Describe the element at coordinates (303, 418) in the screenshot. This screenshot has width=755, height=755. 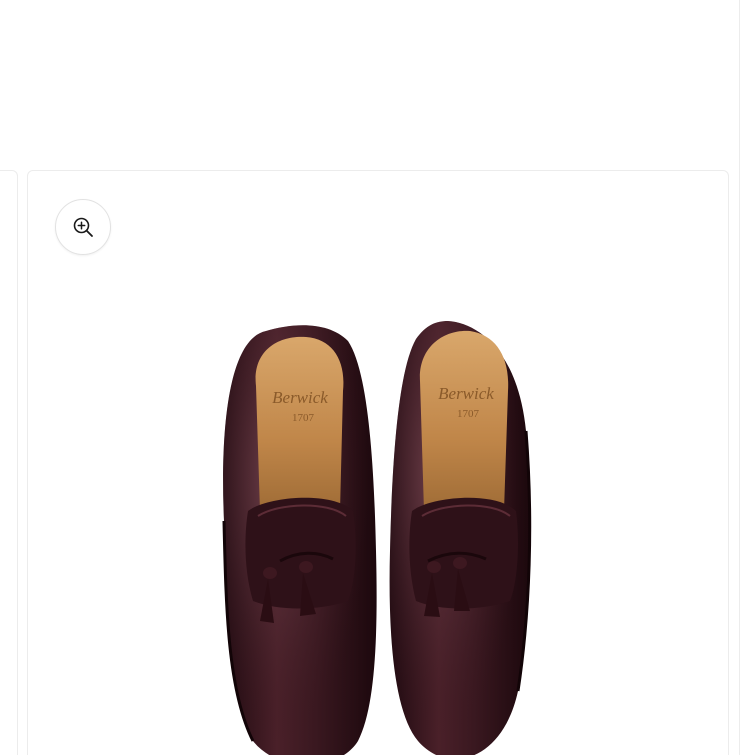
I see `left-insole-year: 1707` at that location.